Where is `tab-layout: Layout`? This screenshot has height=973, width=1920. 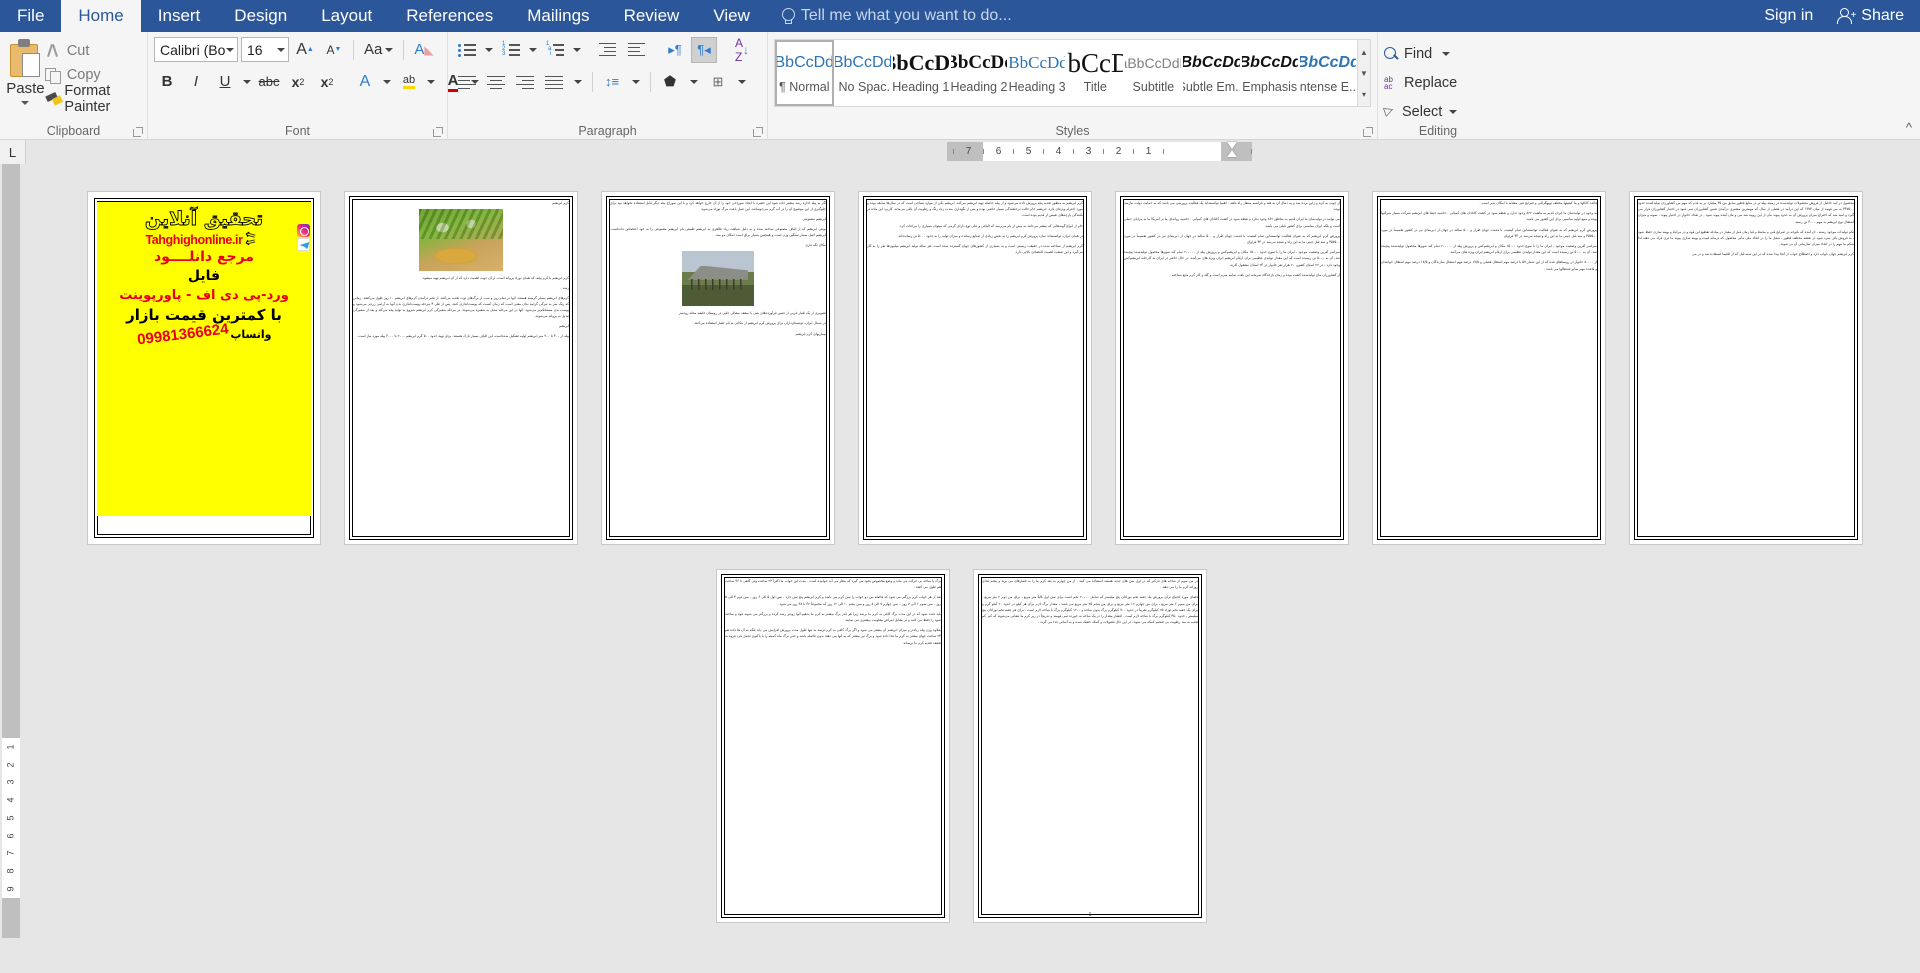
tab-layout: Layout is located at coordinates (346, 16).